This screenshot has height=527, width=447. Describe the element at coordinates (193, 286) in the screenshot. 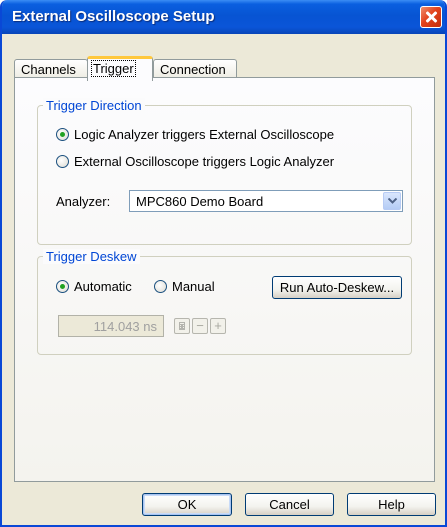

I see `radio-manual-label: Manual` at that location.